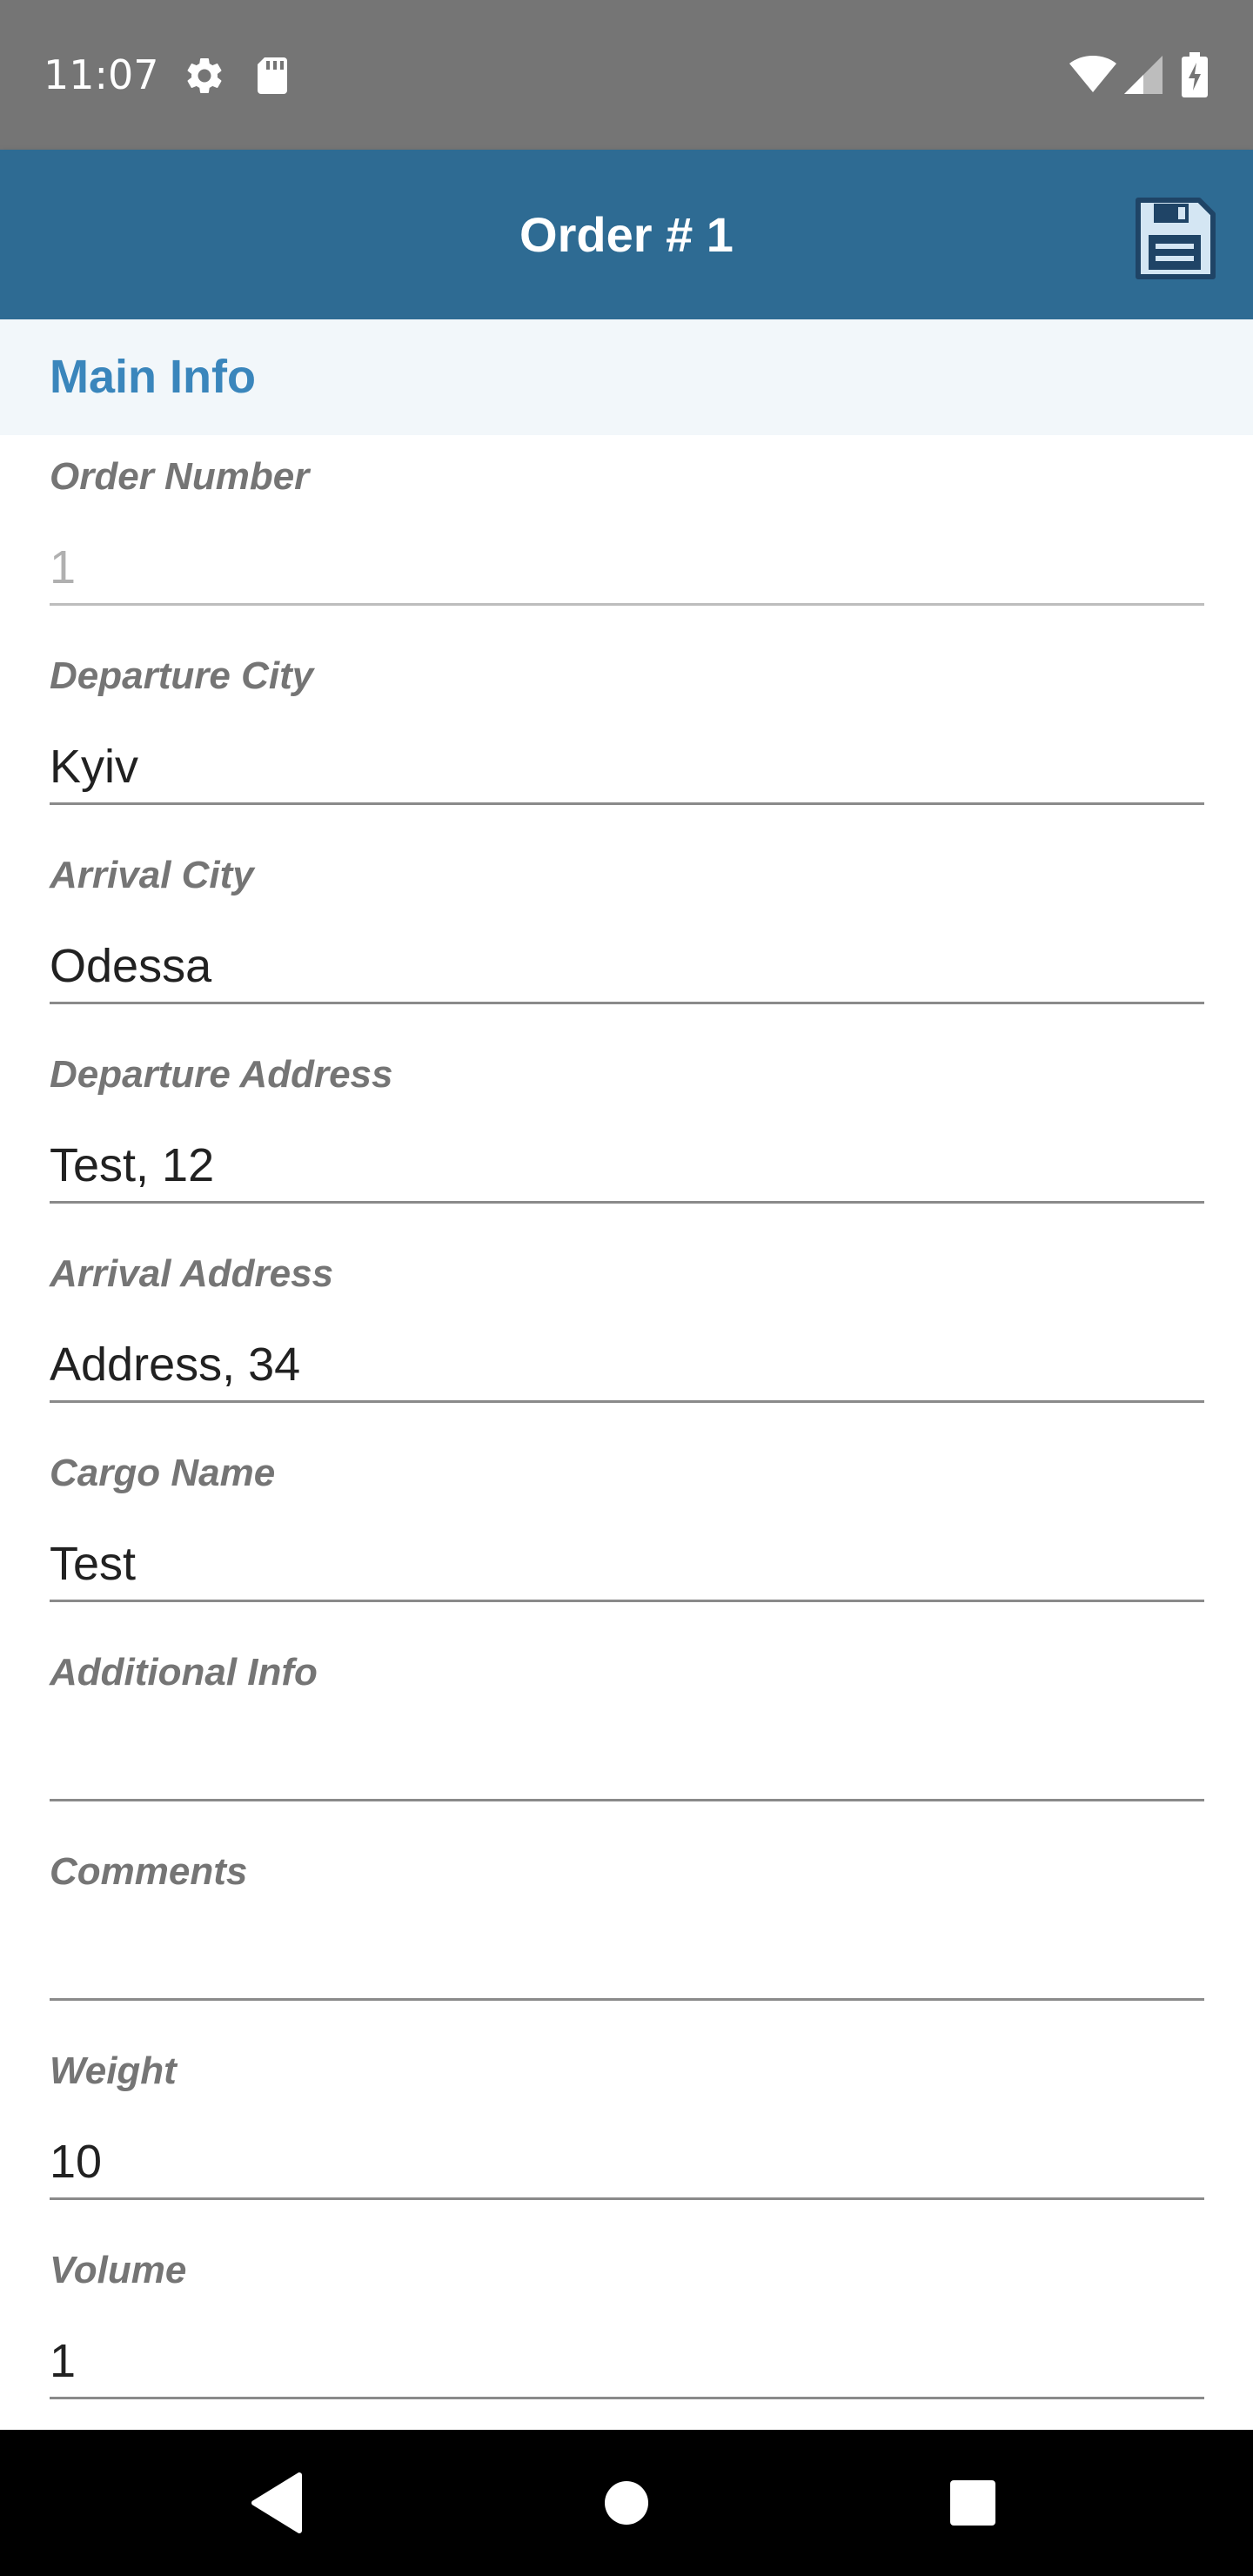 This screenshot has height=2576, width=1253. I want to click on arrival-city-input, so click(627, 966).